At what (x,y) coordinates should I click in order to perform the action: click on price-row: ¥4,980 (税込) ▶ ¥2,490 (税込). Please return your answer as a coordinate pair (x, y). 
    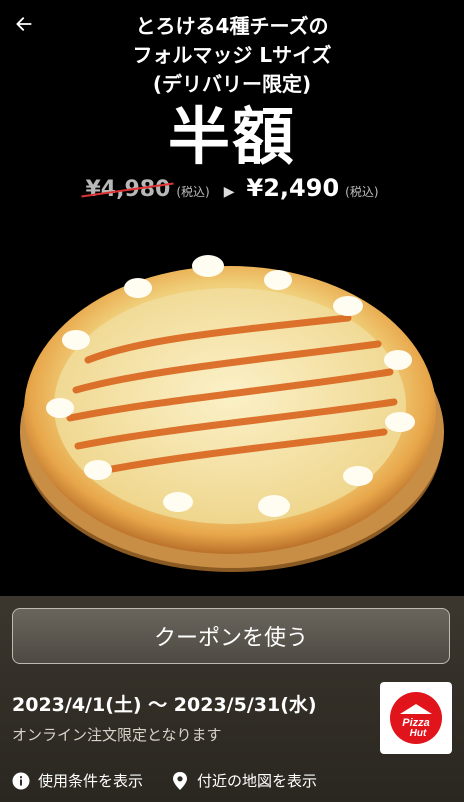
    Looking at the image, I should click on (232, 188).